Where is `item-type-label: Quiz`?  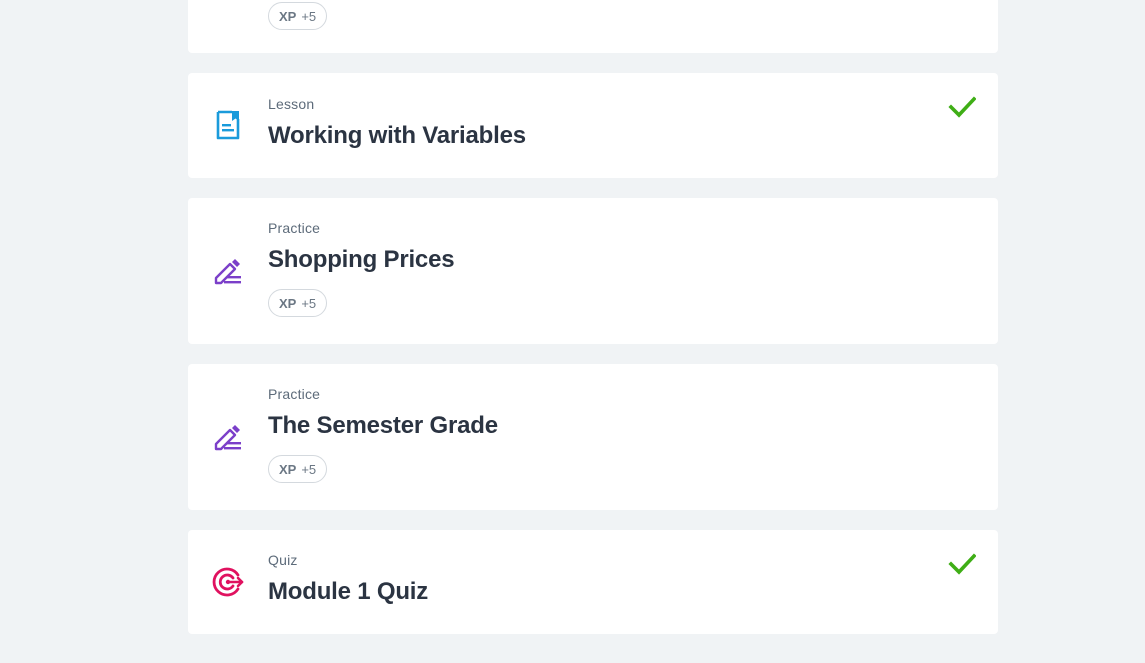 item-type-label: Quiz is located at coordinates (283, 560).